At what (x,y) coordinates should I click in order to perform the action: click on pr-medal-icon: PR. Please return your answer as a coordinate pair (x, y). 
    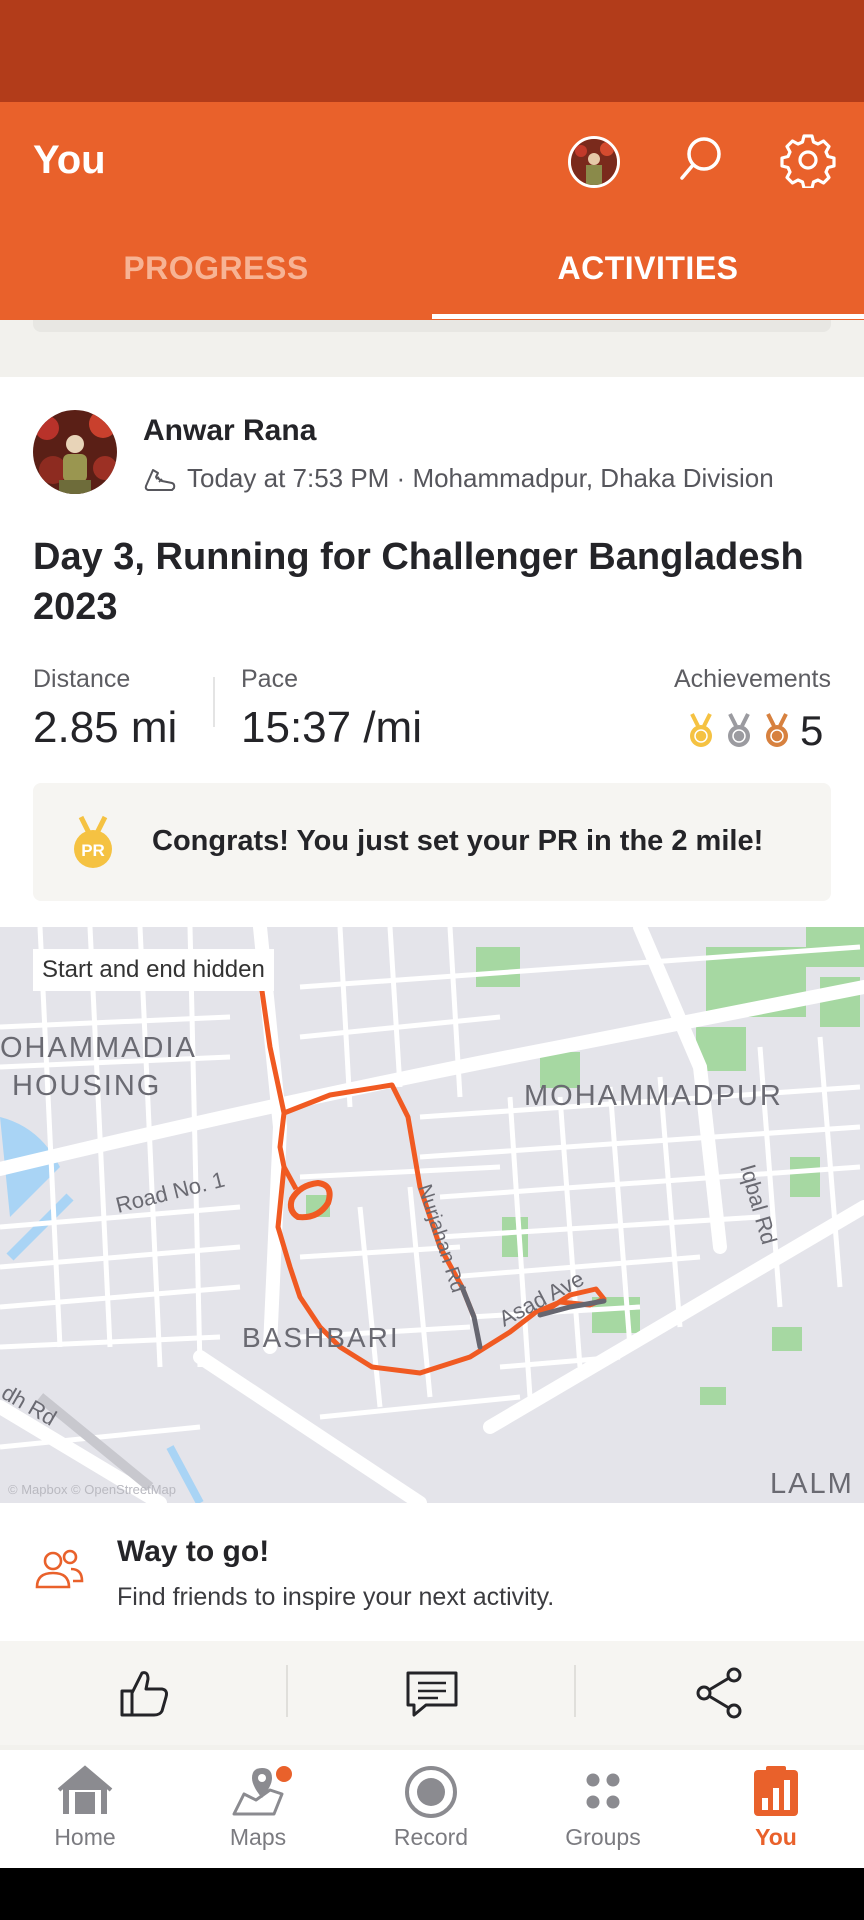
    Looking at the image, I should click on (93, 841).